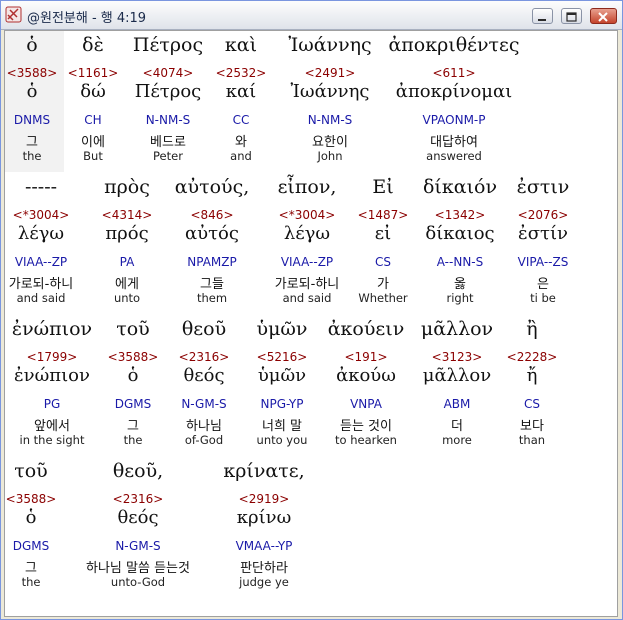 This screenshot has width=623, height=620. What do you see at coordinates (543, 215) in the screenshot?
I see `word-strong: <2076>` at bounding box center [543, 215].